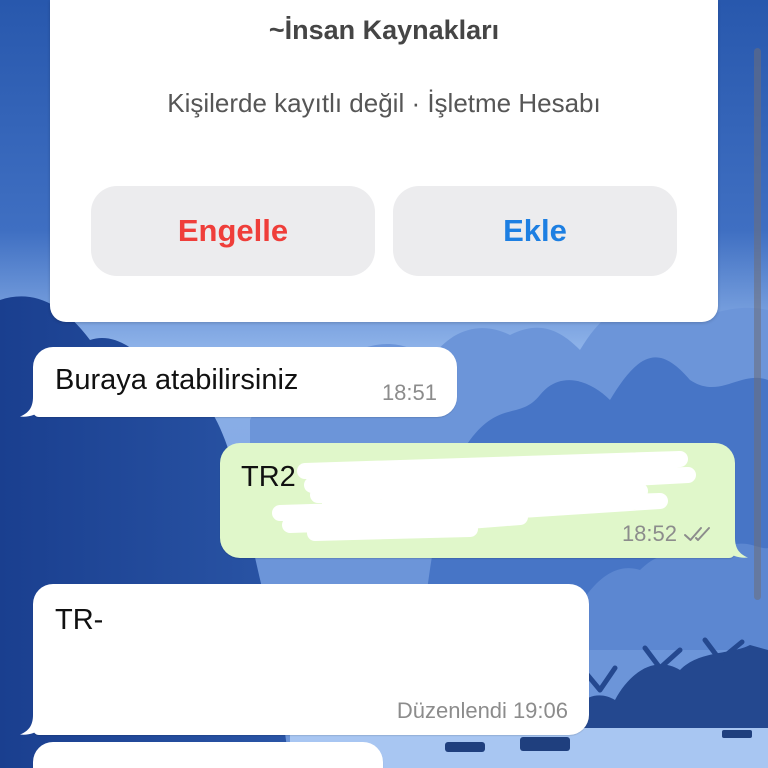  I want to click on message-time: 19:06, so click(540, 710).